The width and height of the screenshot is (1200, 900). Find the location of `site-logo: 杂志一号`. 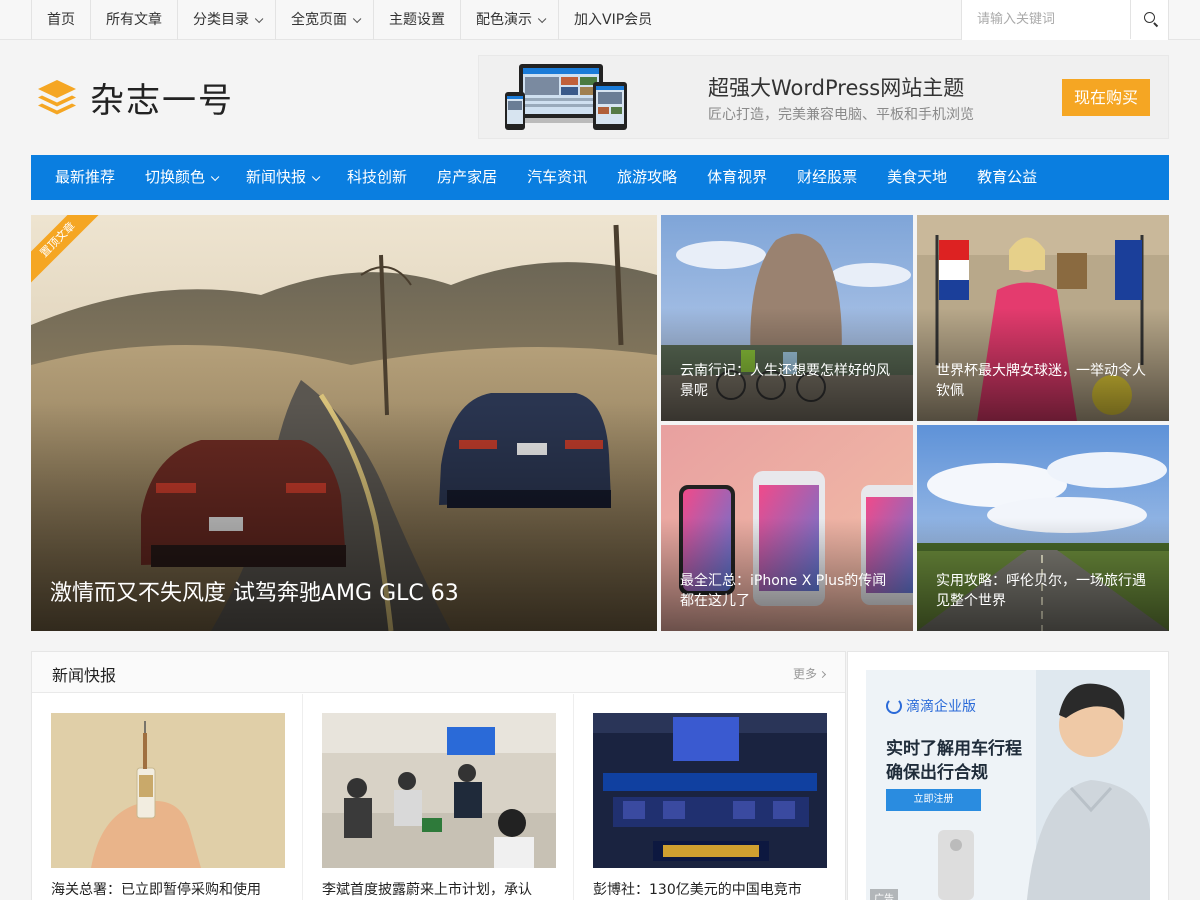

site-logo: 杂志一号 is located at coordinates (135, 97).